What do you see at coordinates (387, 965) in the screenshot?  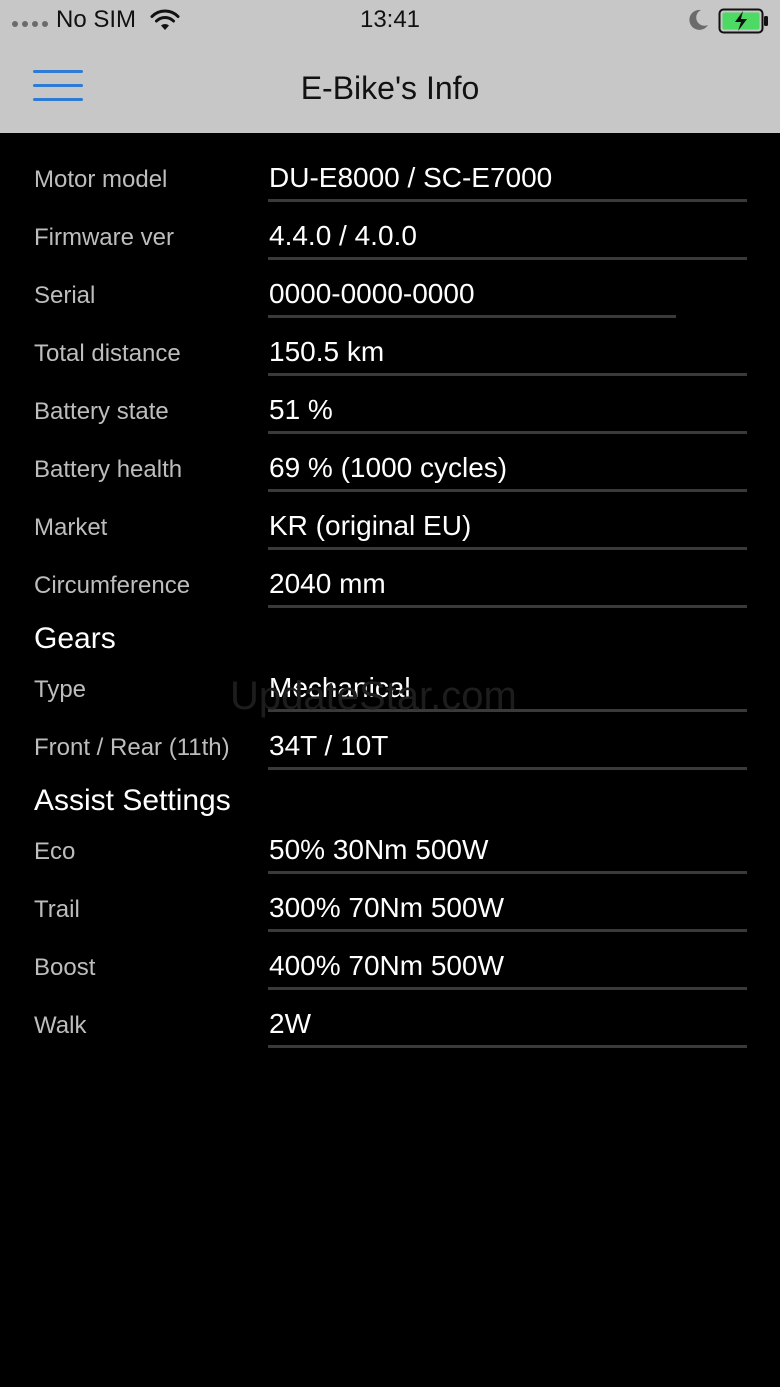 I see `row-value: 400% 70Nm 500W` at bounding box center [387, 965].